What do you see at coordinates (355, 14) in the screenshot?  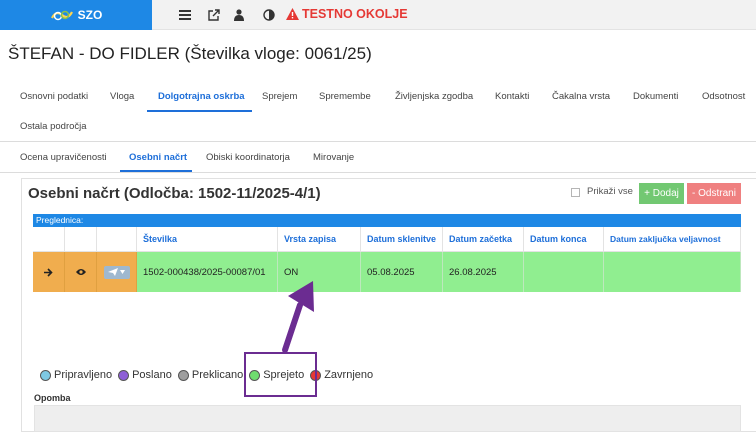 I see `environment-warning-text: TESTNO OKOLJE` at bounding box center [355, 14].